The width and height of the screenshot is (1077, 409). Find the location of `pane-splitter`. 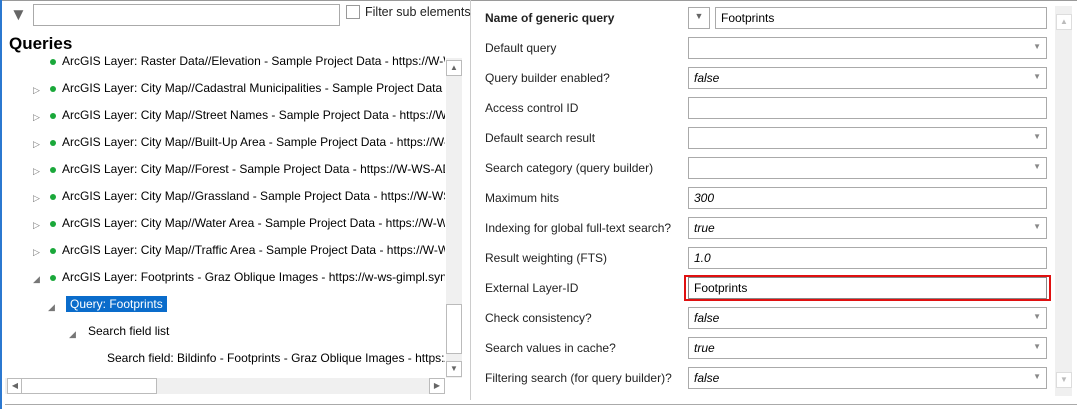

pane-splitter is located at coordinates (470, 200).